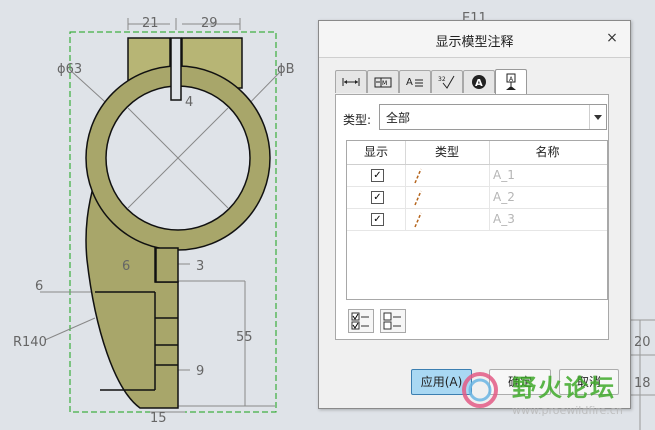 Image resolution: width=655 pixels, height=430 pixels. Describe the element at coordinates (357, 120) in the screenshot. I see `type-label: 类型:` at that location.